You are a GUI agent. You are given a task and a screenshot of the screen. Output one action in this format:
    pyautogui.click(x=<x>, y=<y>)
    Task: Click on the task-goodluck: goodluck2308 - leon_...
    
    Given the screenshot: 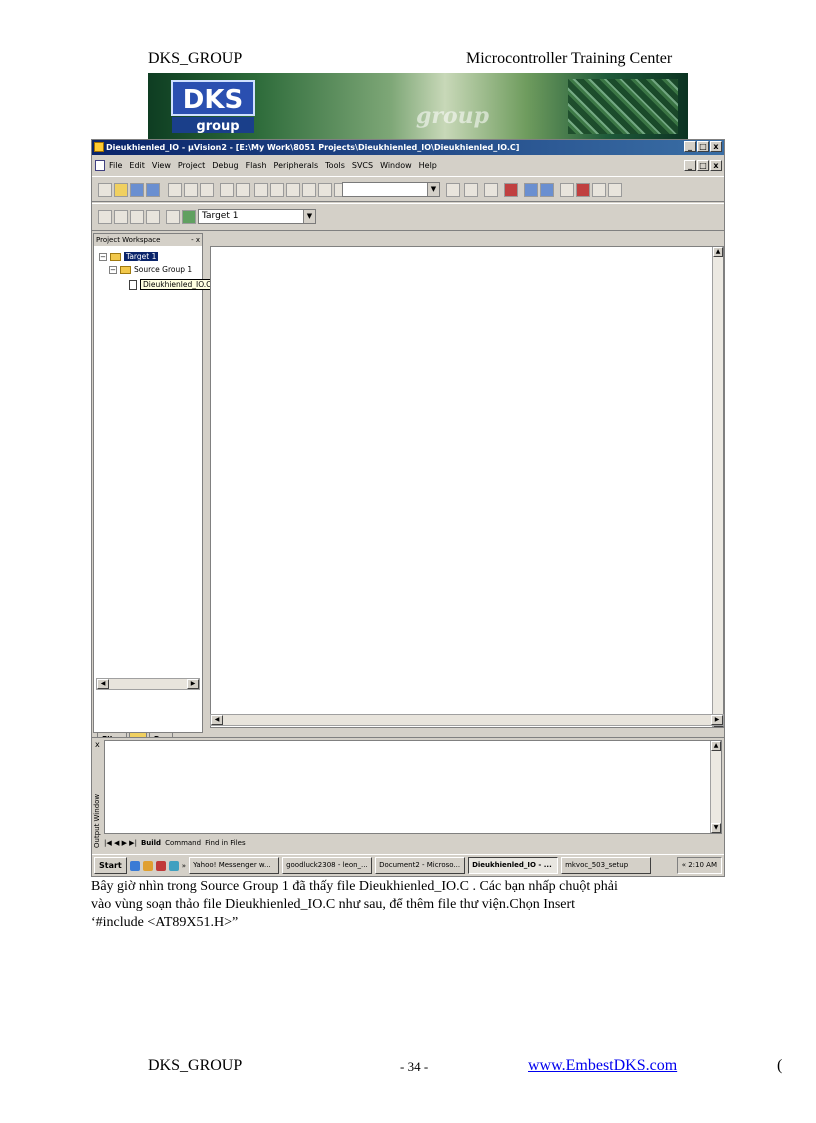 What is the action you would take?
    pyautogui.click(x=327, y=865)
    